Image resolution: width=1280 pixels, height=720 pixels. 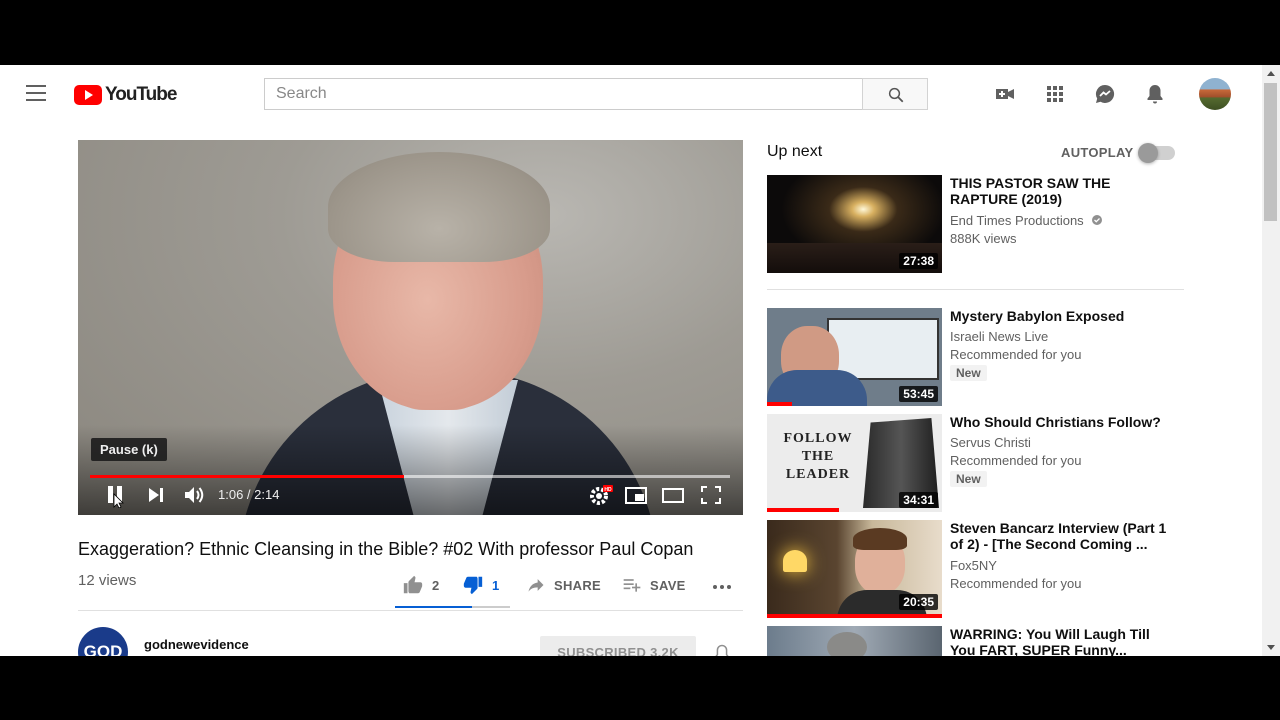 I want to click on theater-mode-button, so click(x=673, y=495).